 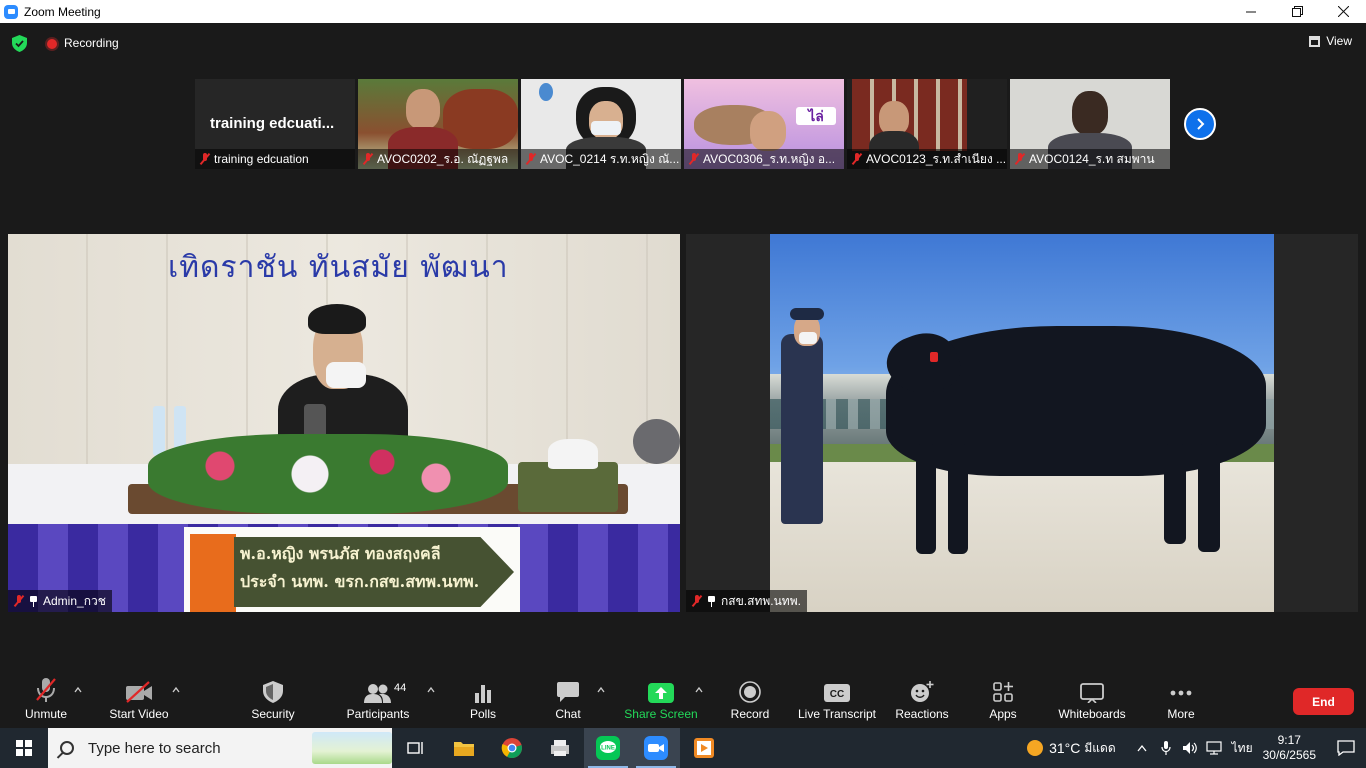 What do you see at coordinates (1297, 11) in the screenshot?
I see `restore-button` at bounding box center [1297, 11].